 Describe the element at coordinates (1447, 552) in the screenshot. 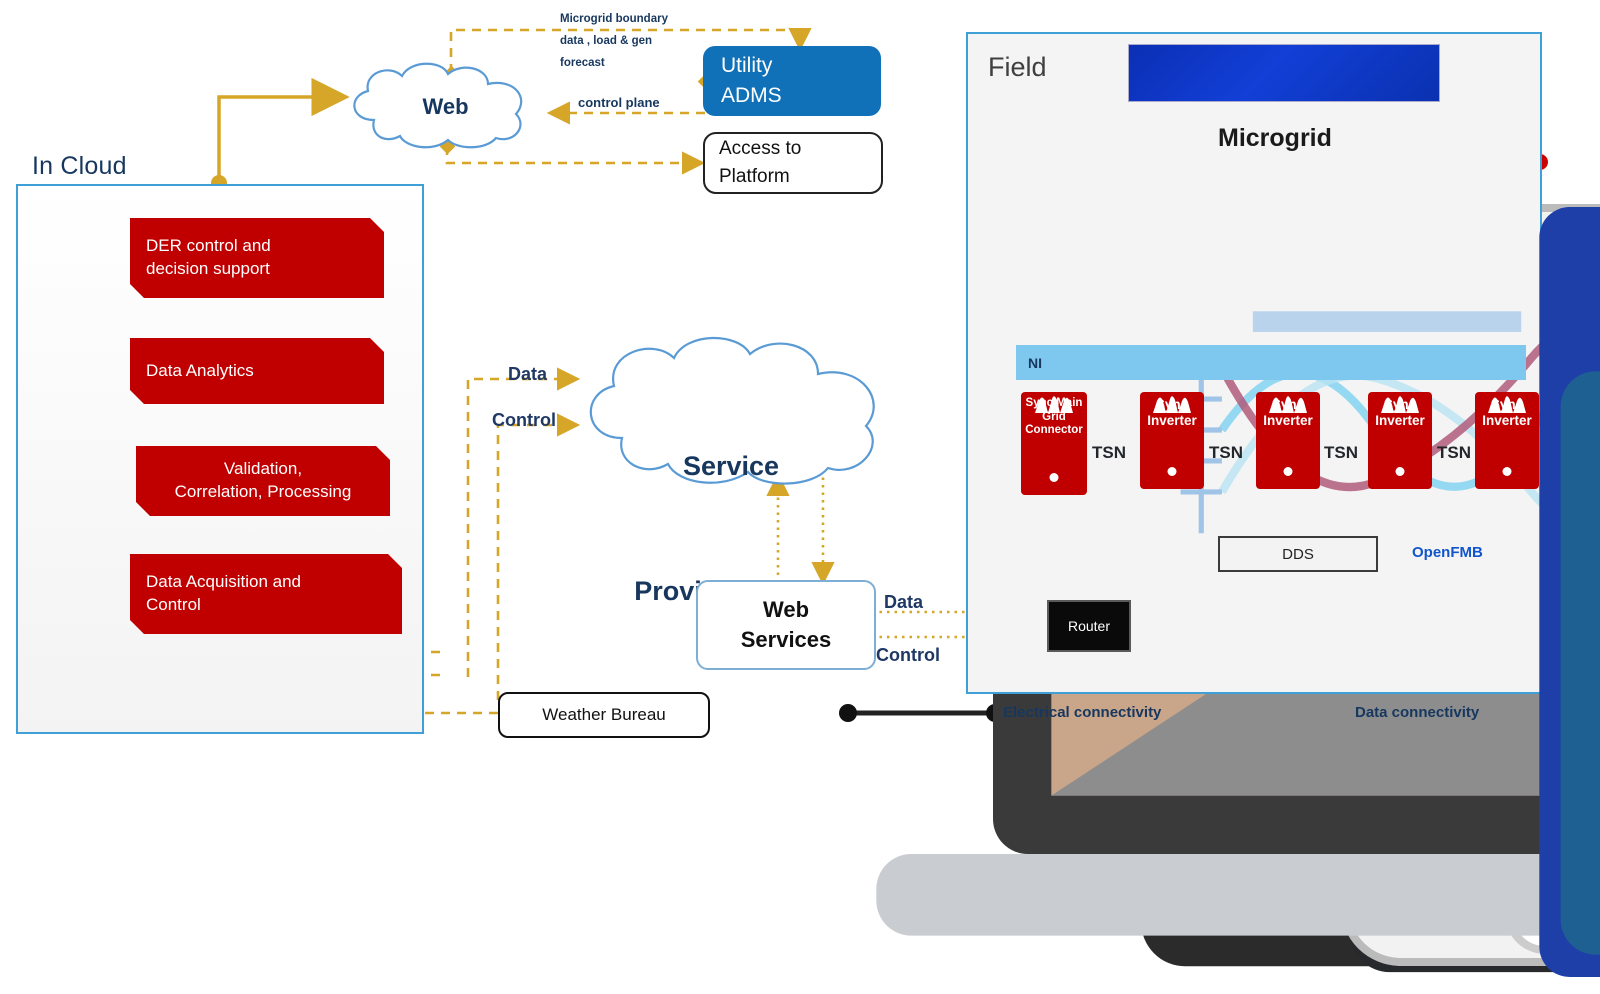

I see `openfmb-label: OpenFMB` at that location.